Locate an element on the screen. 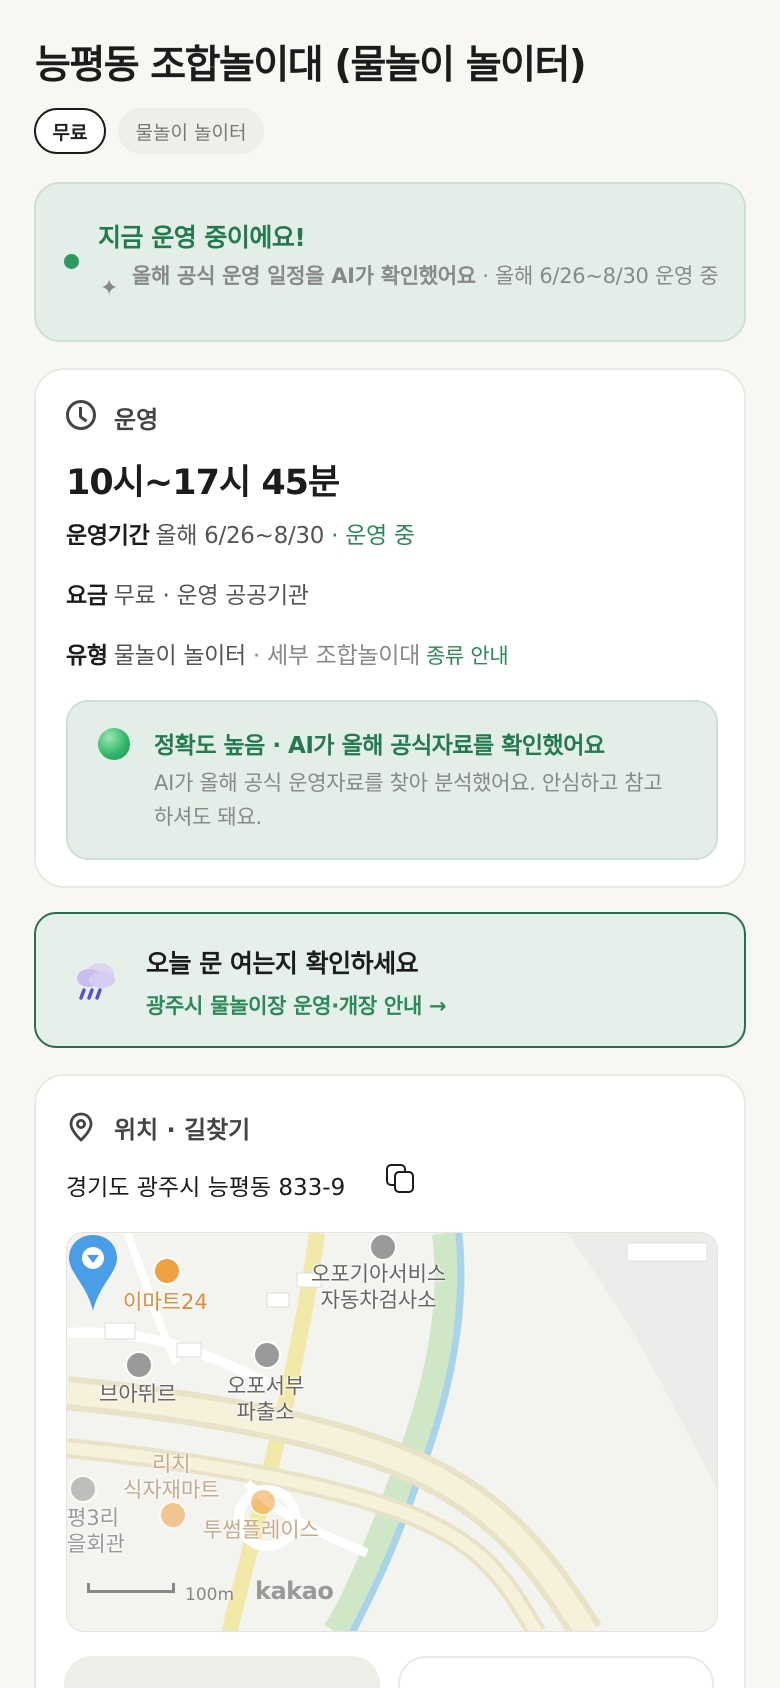 The height and width of the screenshot is (1688, 780). period-row: 운영기간 올해 6/26~8/30 · 운영 중 is located at coordinates (240, 533).